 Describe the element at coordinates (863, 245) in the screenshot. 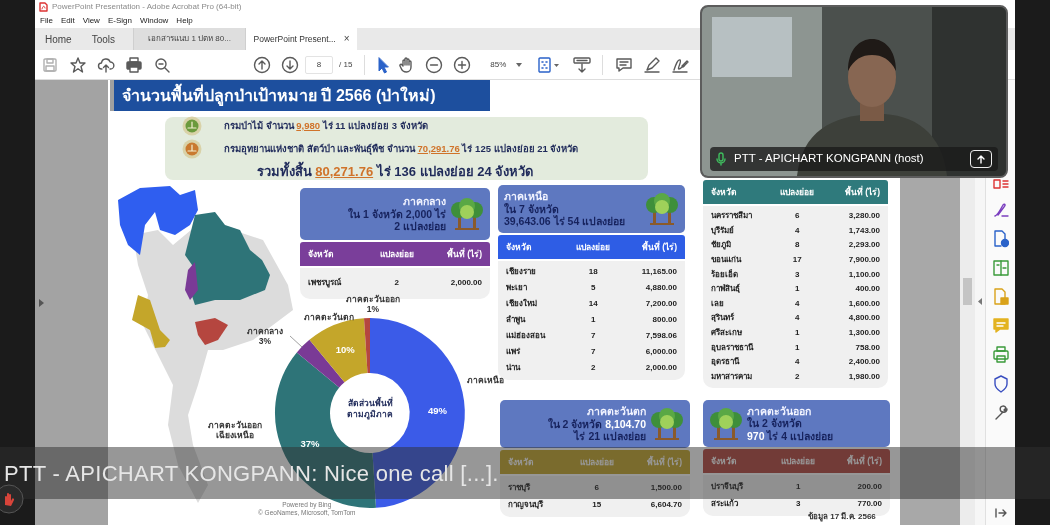

I see `table-cell-text: 2,293.00` at that location.